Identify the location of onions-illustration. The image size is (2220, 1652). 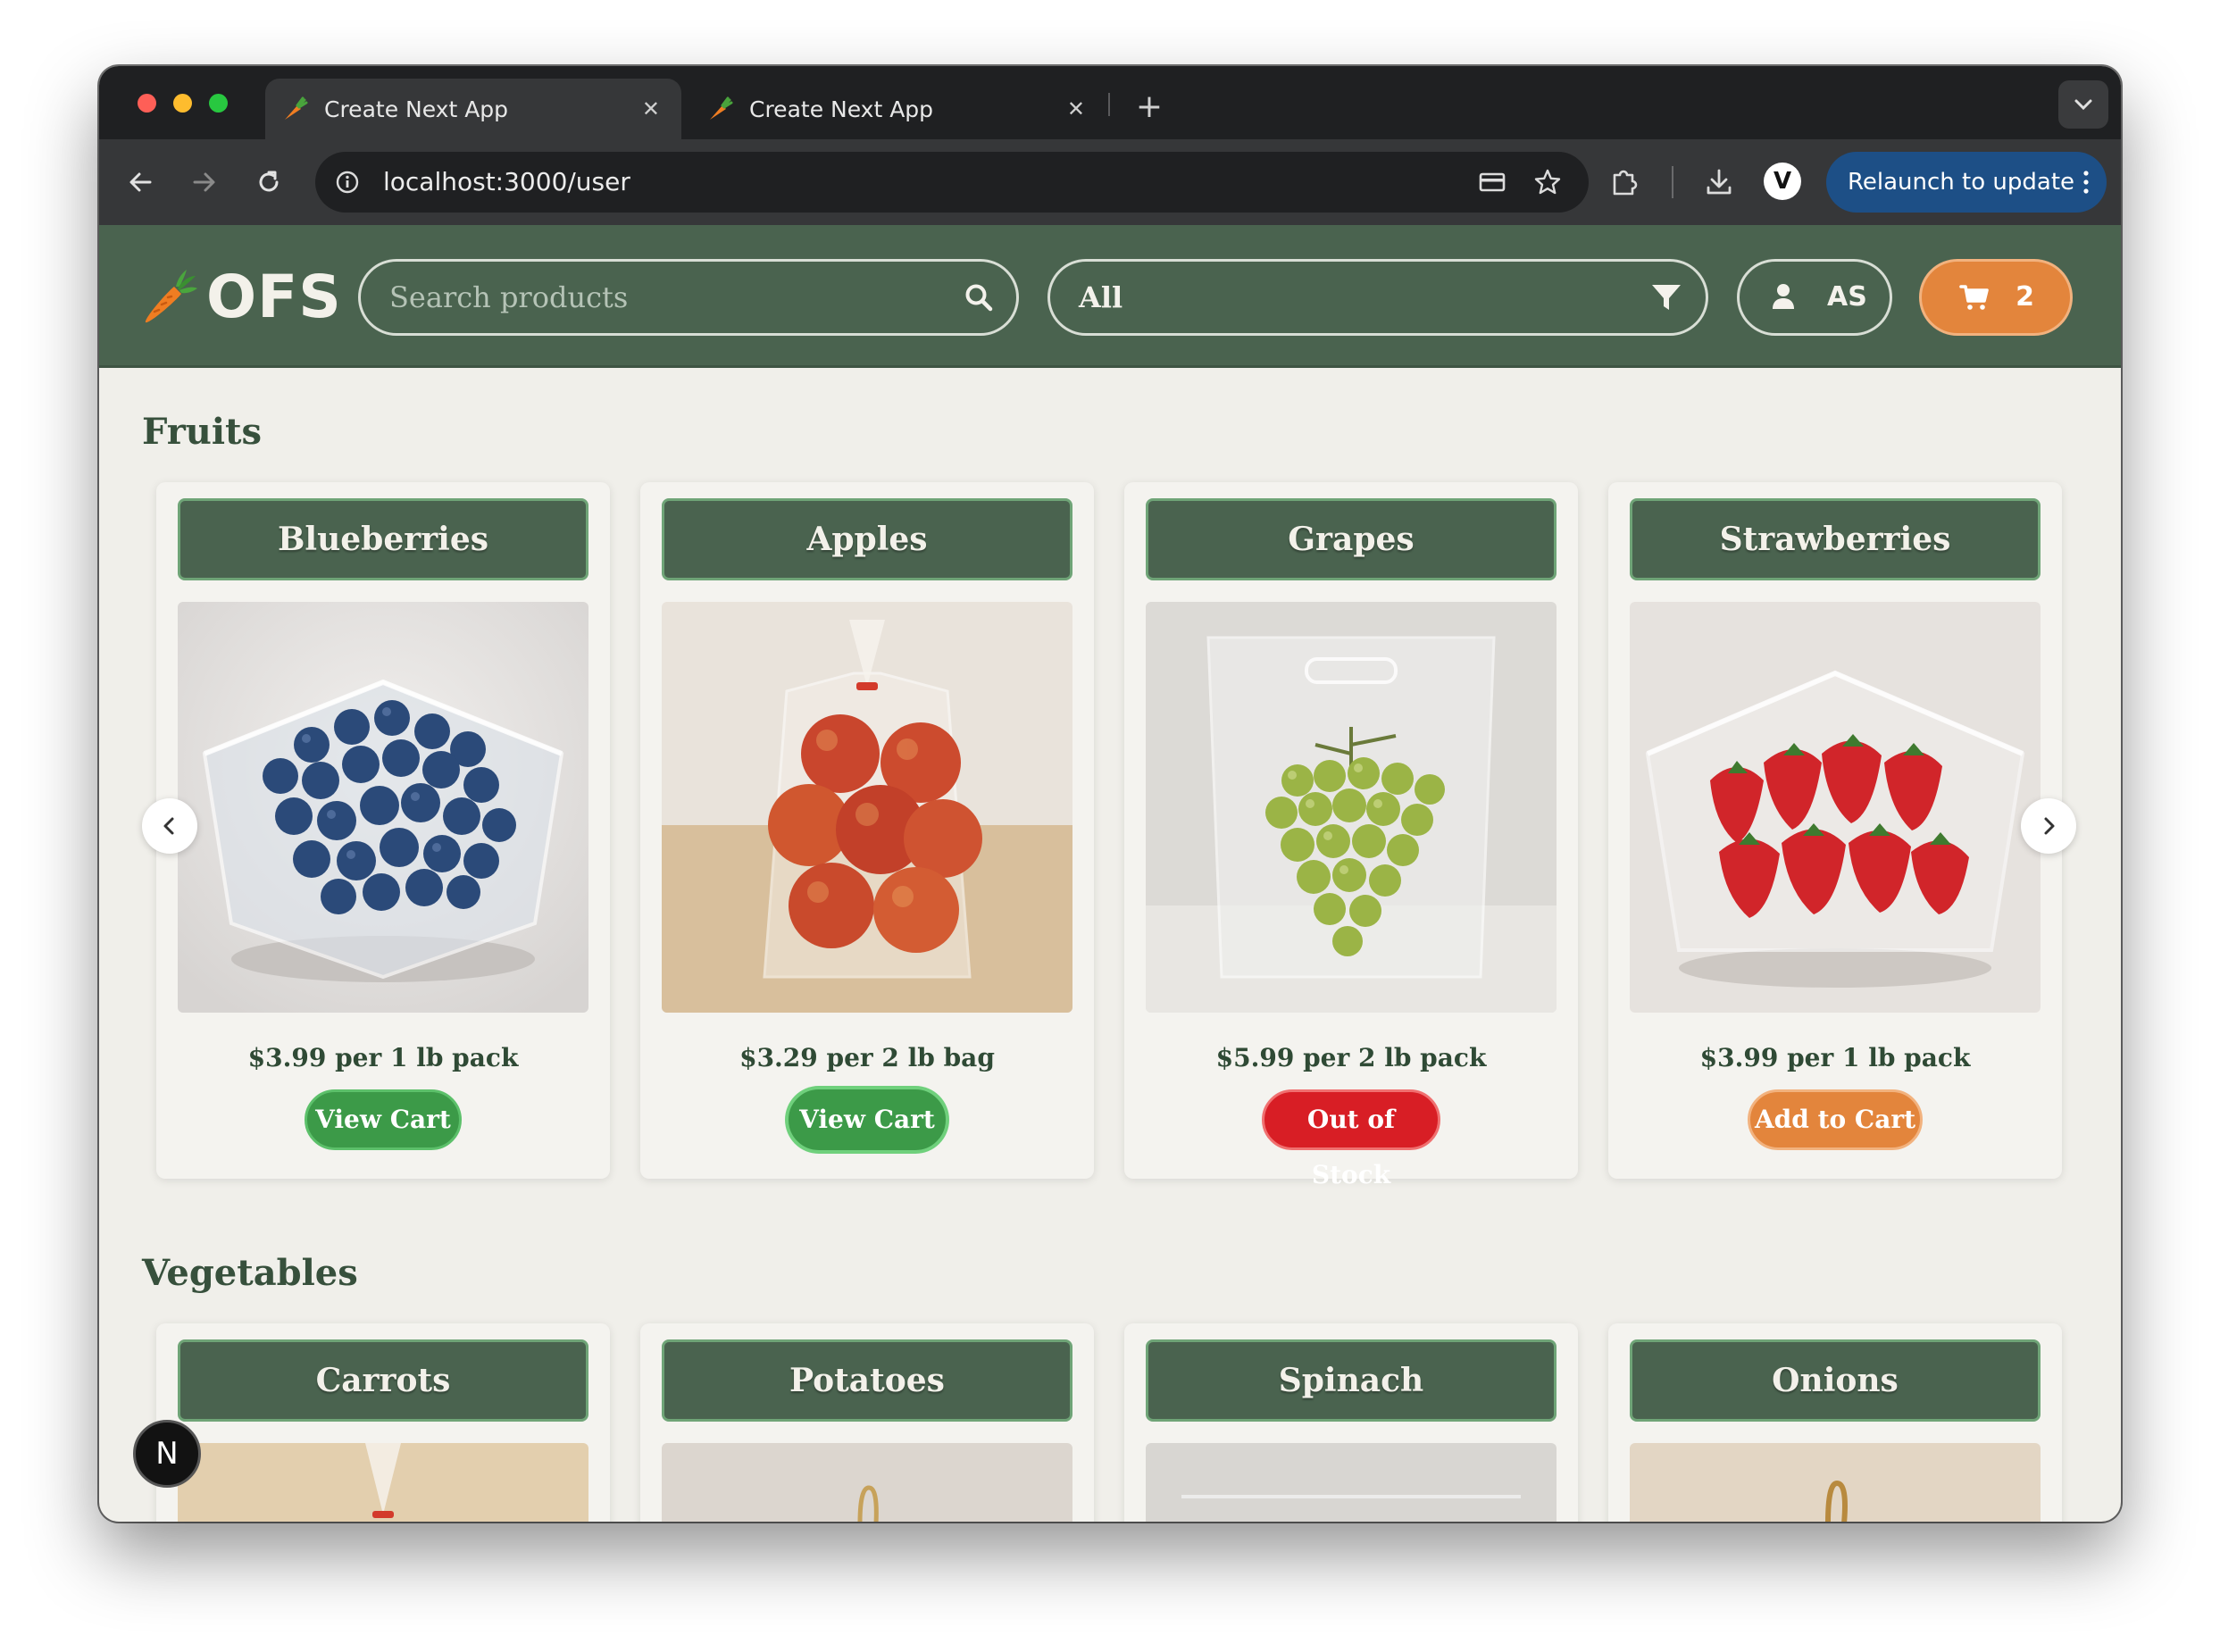
(1835, 1482).